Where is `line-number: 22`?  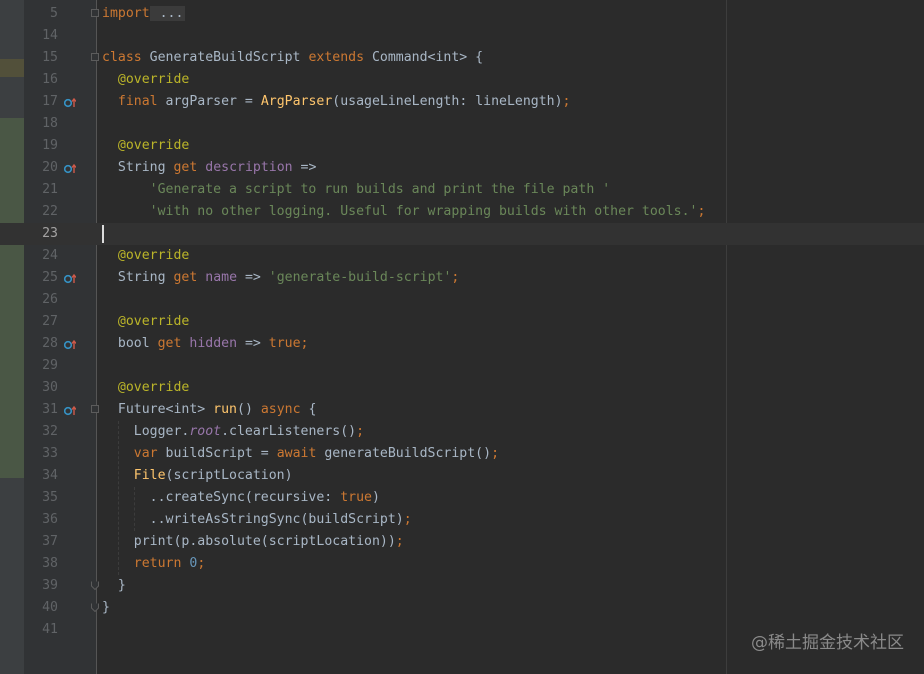 line-number: 22 is located at coordinates (50, 211).